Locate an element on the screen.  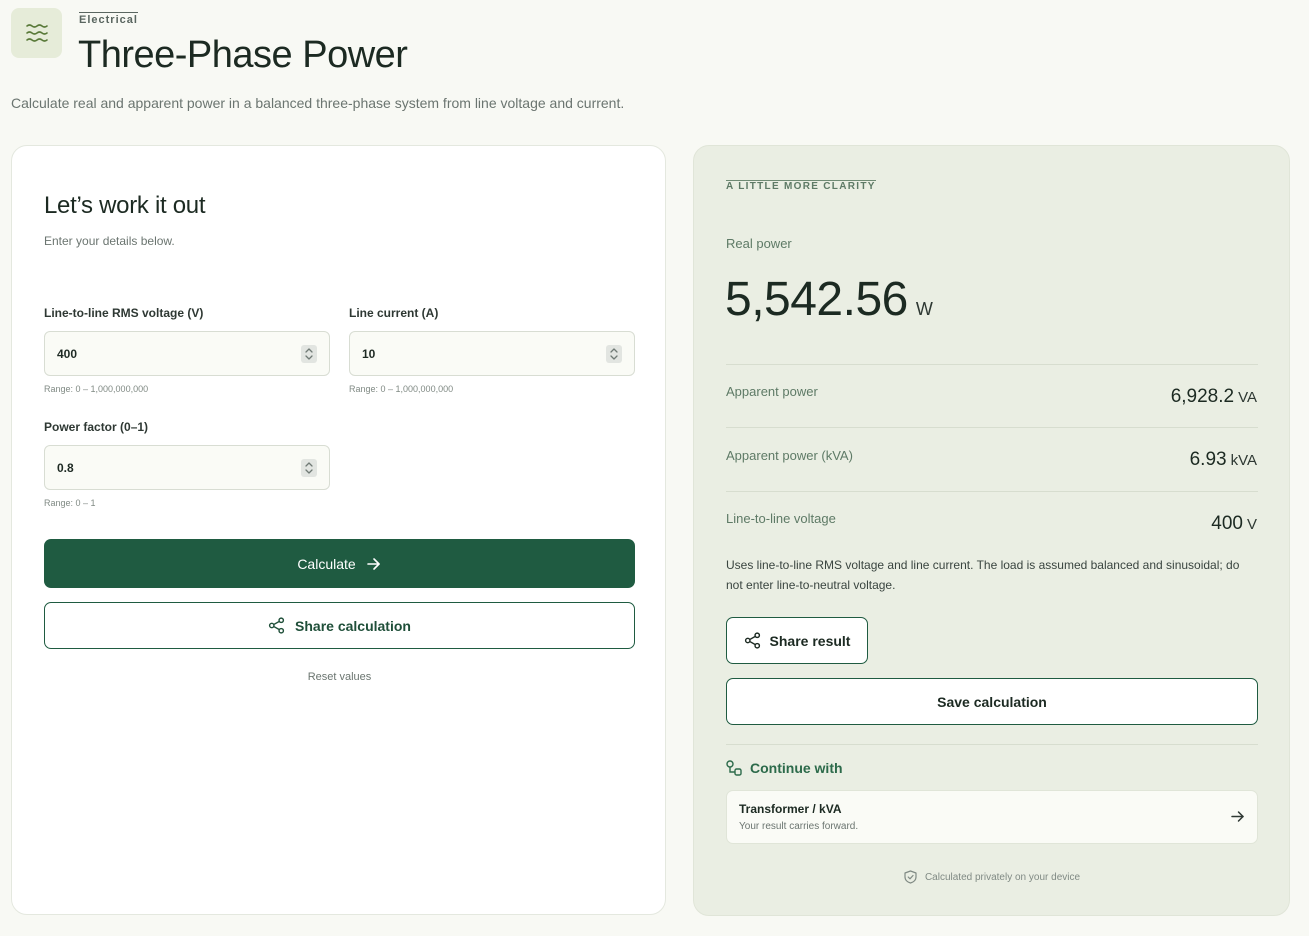
power-factor-value: 0.8 is located at coordinates (65, 467).